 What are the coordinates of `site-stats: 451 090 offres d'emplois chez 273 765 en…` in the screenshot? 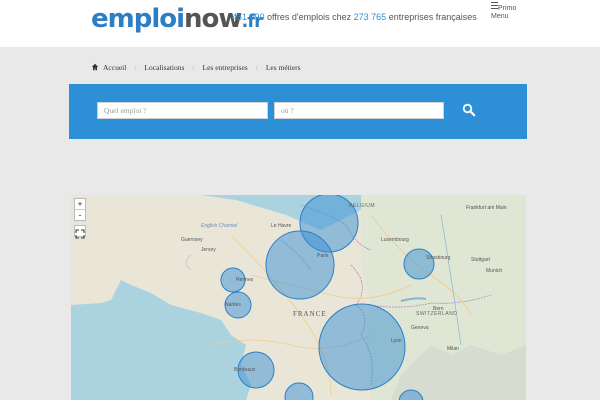 It's located at (354, 17).